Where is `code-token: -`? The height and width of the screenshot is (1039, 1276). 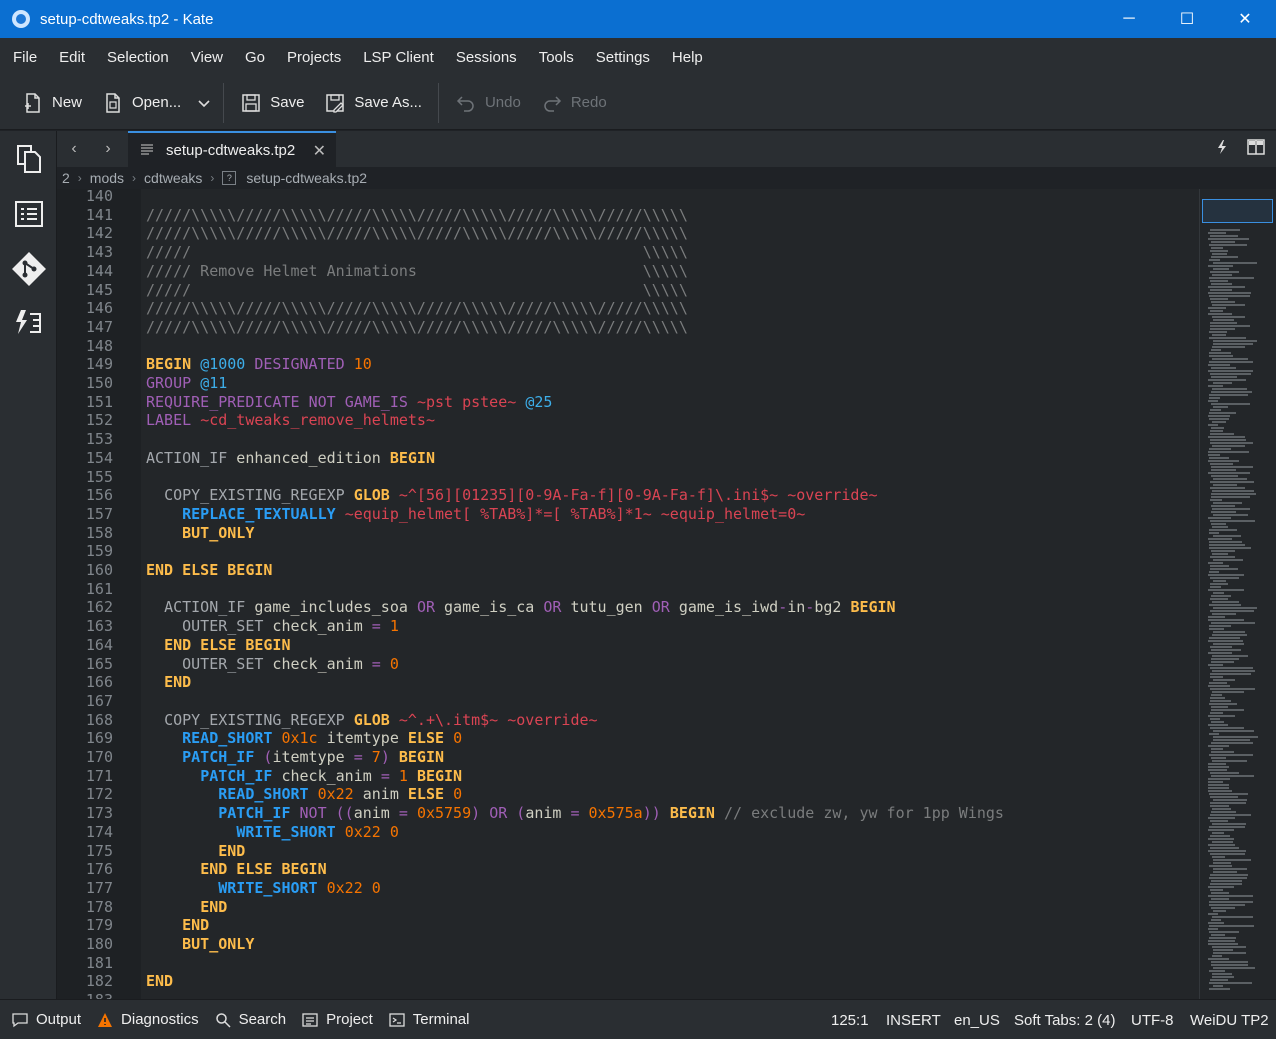
code-token: - is located at coordinates (810, 607).